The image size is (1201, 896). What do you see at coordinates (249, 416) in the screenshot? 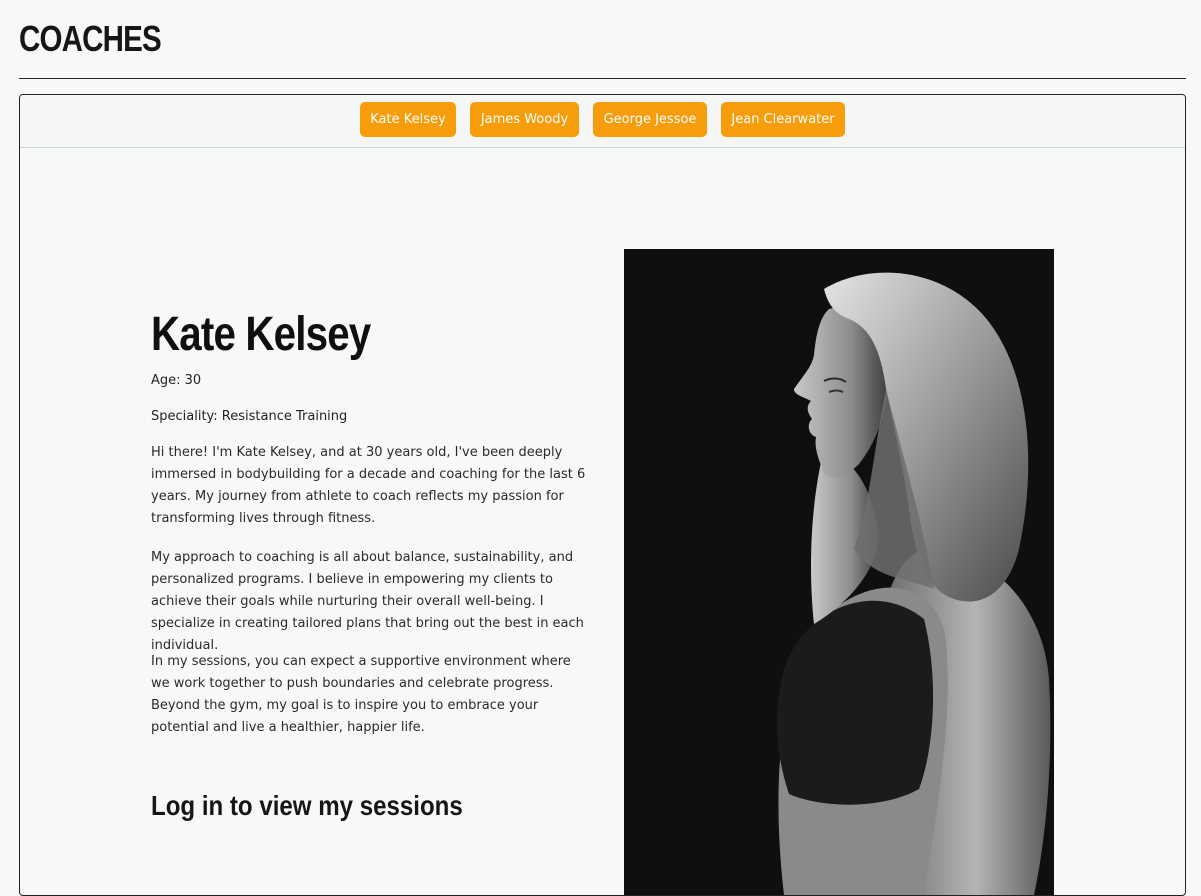
I see `coach-speciality: Speciality: Resistance Training` at bounding box center [249, 416].